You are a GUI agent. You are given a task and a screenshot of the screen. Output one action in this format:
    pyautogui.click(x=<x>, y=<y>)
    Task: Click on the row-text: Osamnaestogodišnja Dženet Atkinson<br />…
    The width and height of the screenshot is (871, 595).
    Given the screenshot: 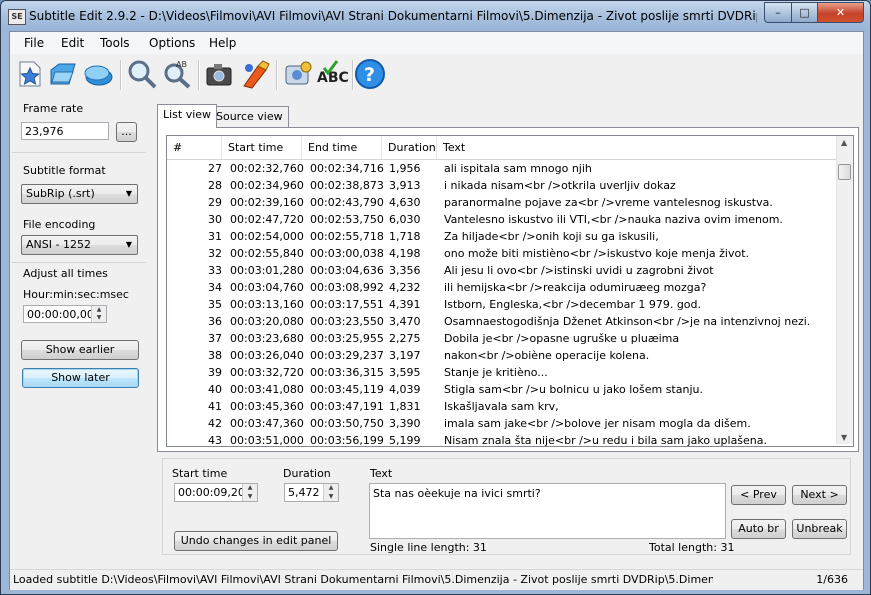 What is the action you would take?
    pyautogui.click(x=627, y=321)
    